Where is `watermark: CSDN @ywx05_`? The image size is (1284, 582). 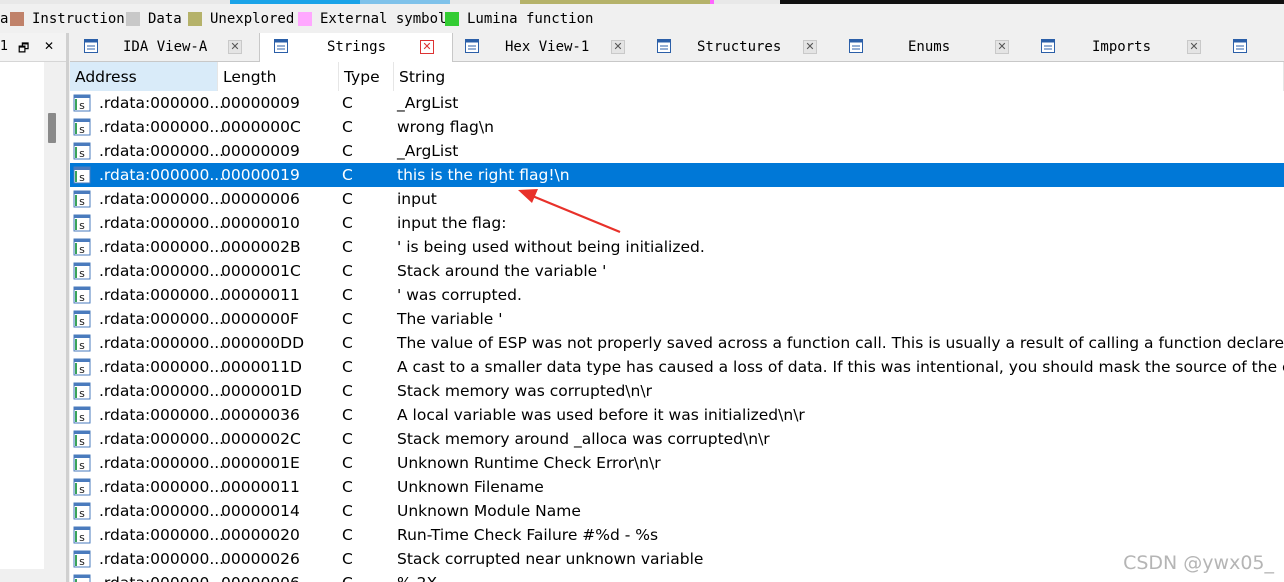 watermark: CSDN @ywx05_ is located at coordinates (1198, 563).